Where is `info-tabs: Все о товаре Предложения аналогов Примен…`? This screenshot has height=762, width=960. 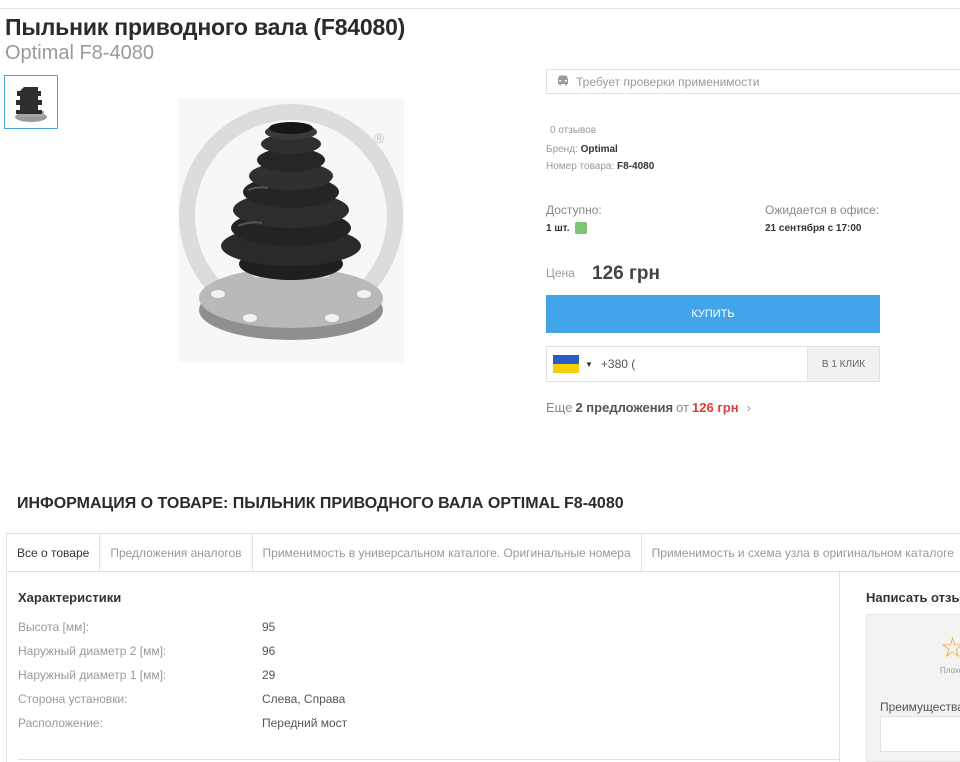
info-tabs: Все о товаре Предложения аналогов Примен… is located at coordinates (483, 552).